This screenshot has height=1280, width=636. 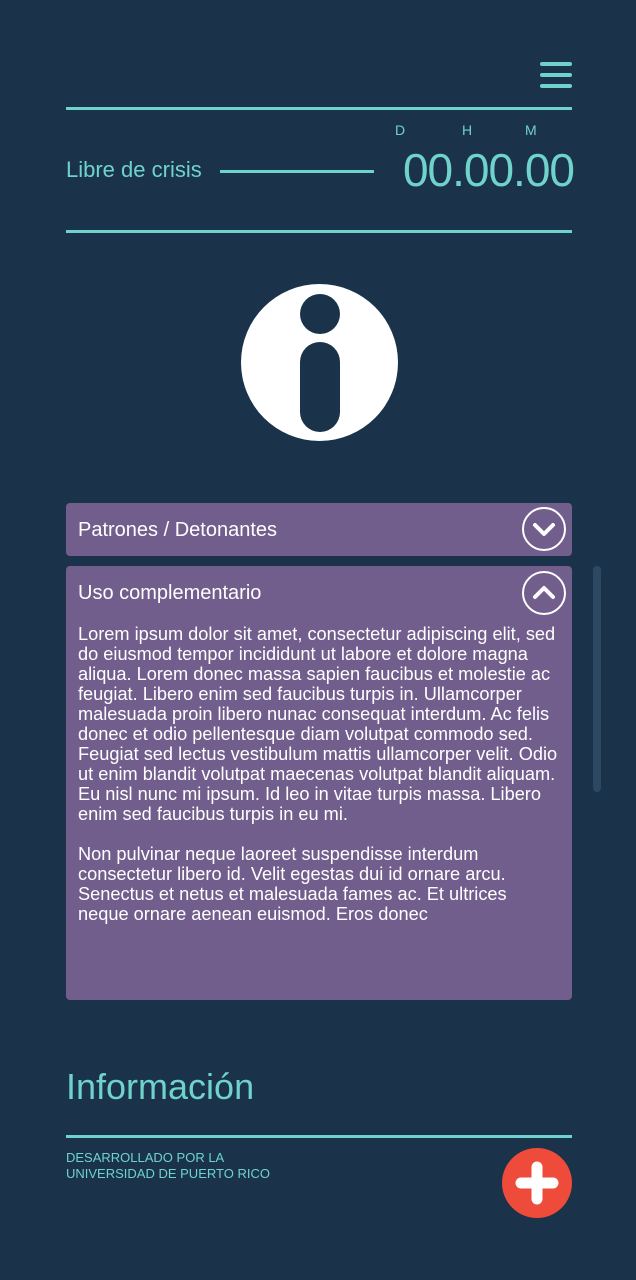 What do you see at coordinates (544, 593) in the screenshot?
I see `chevron-up-icon` at bounding box center [544, 593].